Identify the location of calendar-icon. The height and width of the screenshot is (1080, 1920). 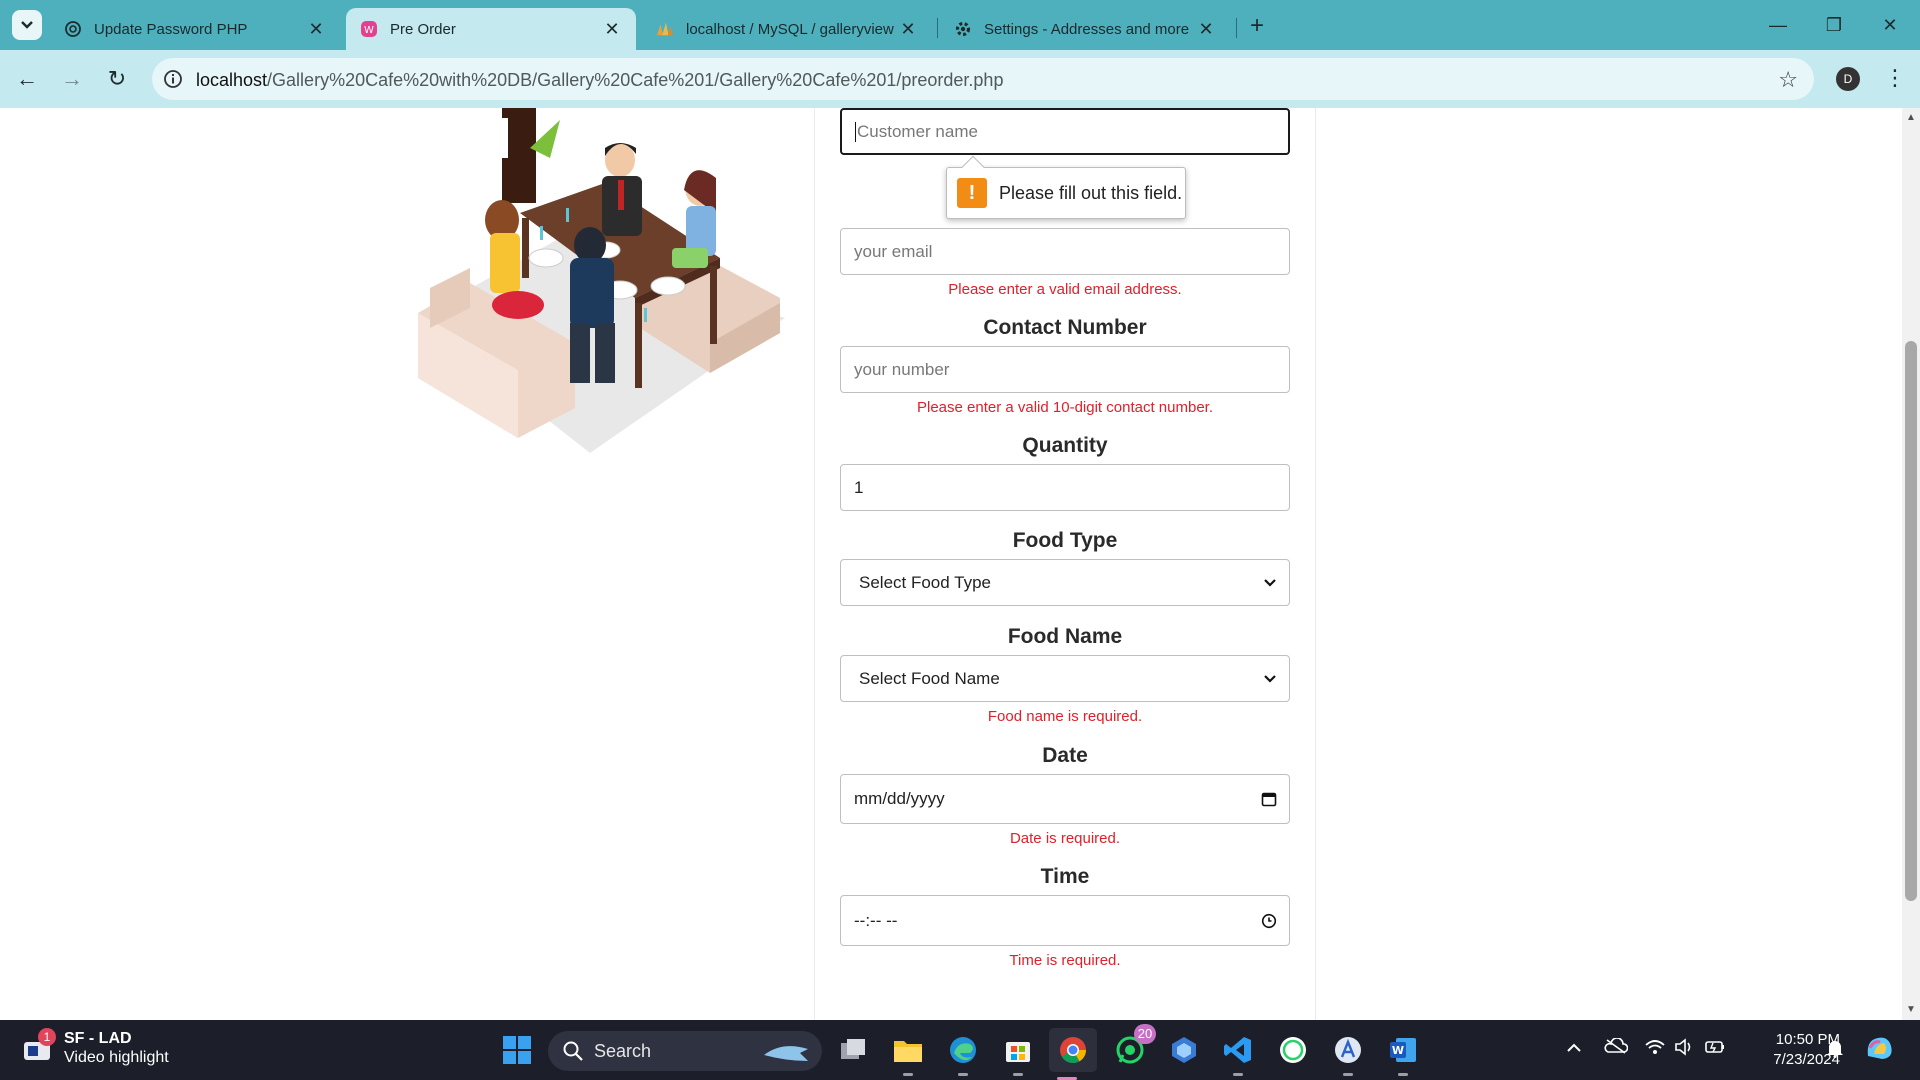
(1269, 799).